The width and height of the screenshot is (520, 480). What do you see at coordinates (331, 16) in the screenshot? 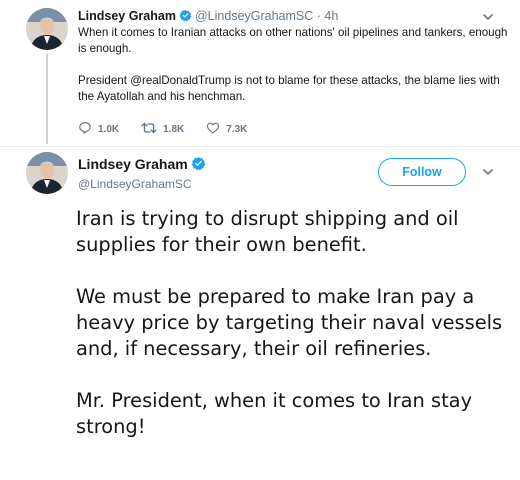
I see `tweet-timestamp: 4h` at bounding box center [331, 16].